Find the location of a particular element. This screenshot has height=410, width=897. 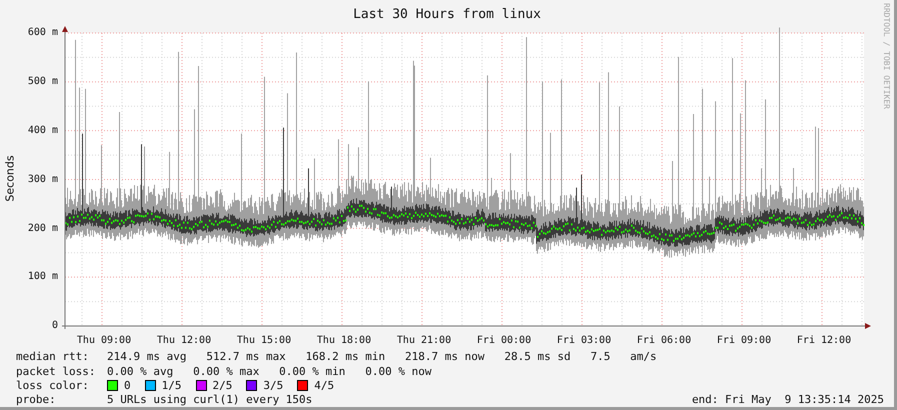

probe-text: 5 URLs using curl(1) every 150s is located at coordinates (209, 399).